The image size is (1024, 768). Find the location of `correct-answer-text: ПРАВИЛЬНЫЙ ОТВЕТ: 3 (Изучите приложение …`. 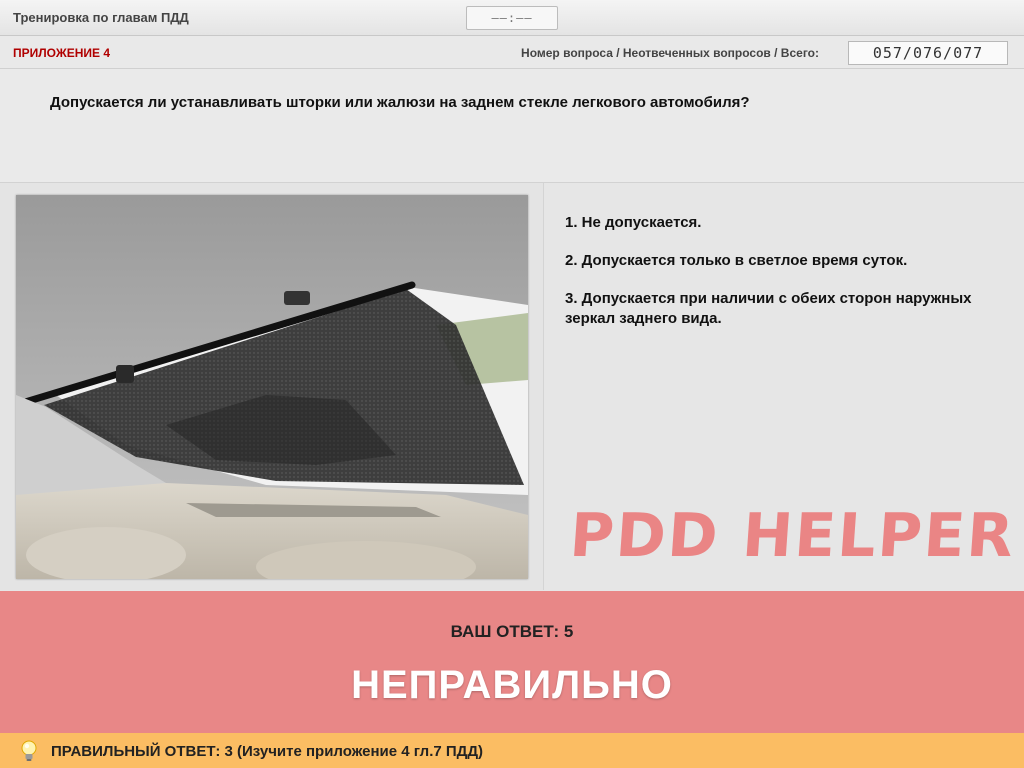

correct-answer-text: ПРАВИЛЬНЫЙ ОТВЕТ: 3 (Изучите приложение … is located at coordinates (267, 751).